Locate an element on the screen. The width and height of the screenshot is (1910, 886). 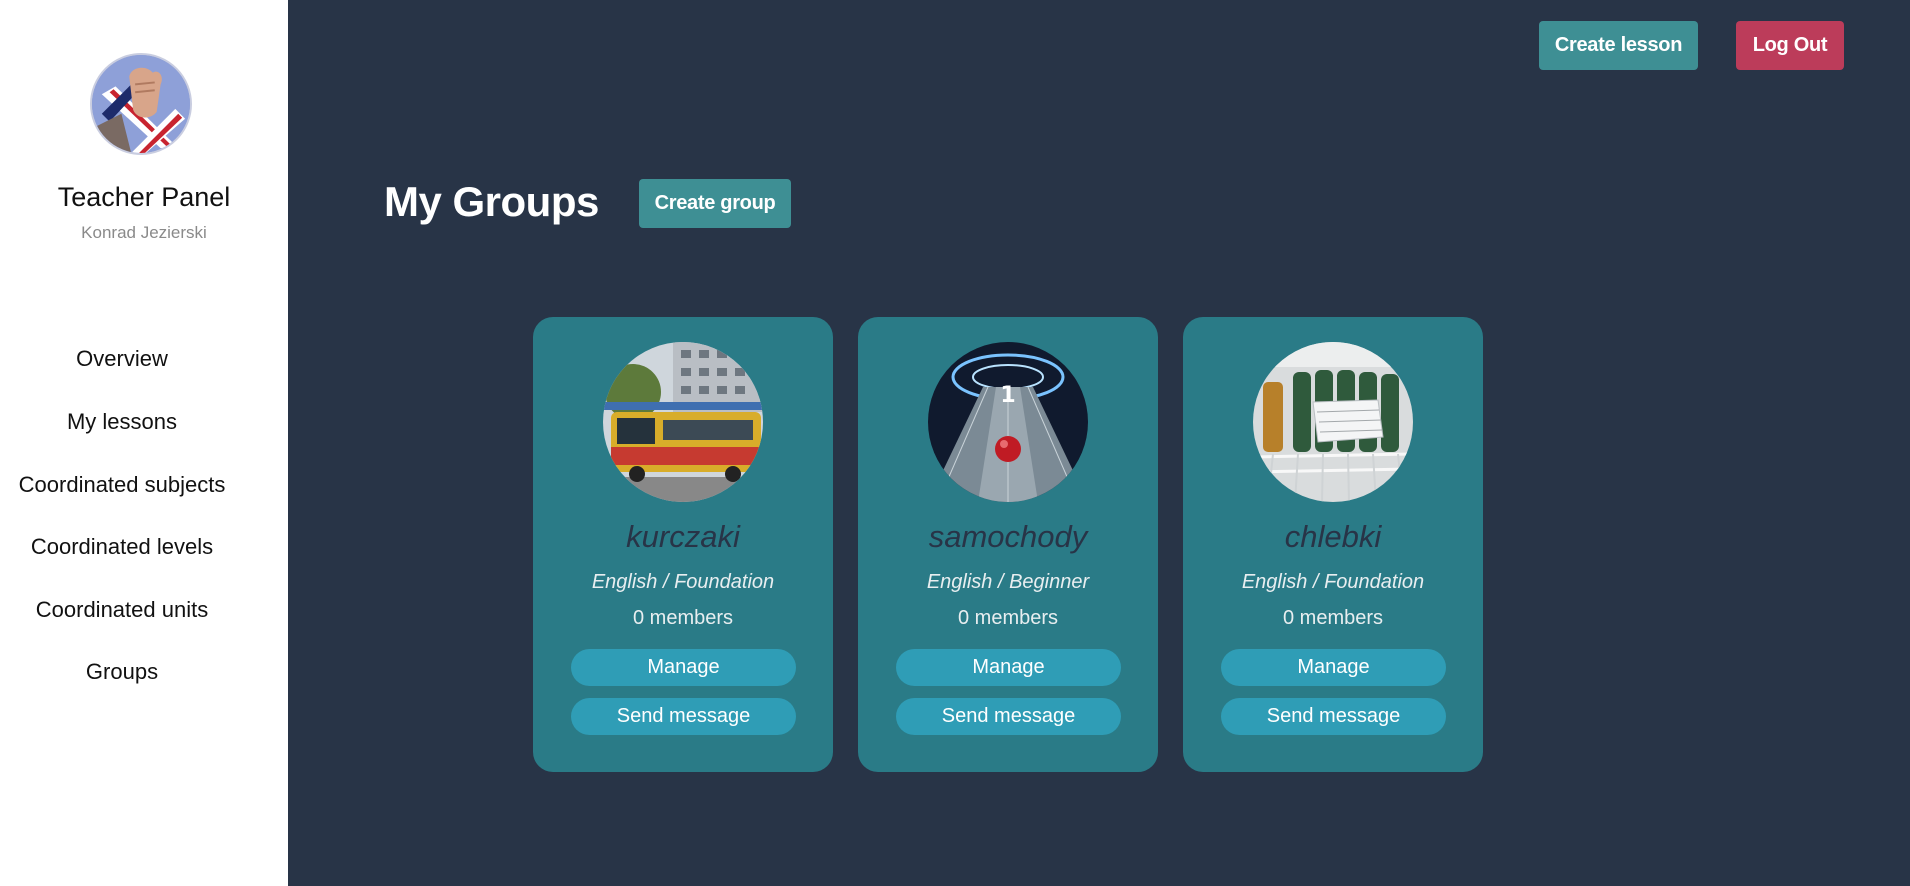
sidebar-item-coordinated-subjects: Coordinated subjects is located at coordinates (122, 485).